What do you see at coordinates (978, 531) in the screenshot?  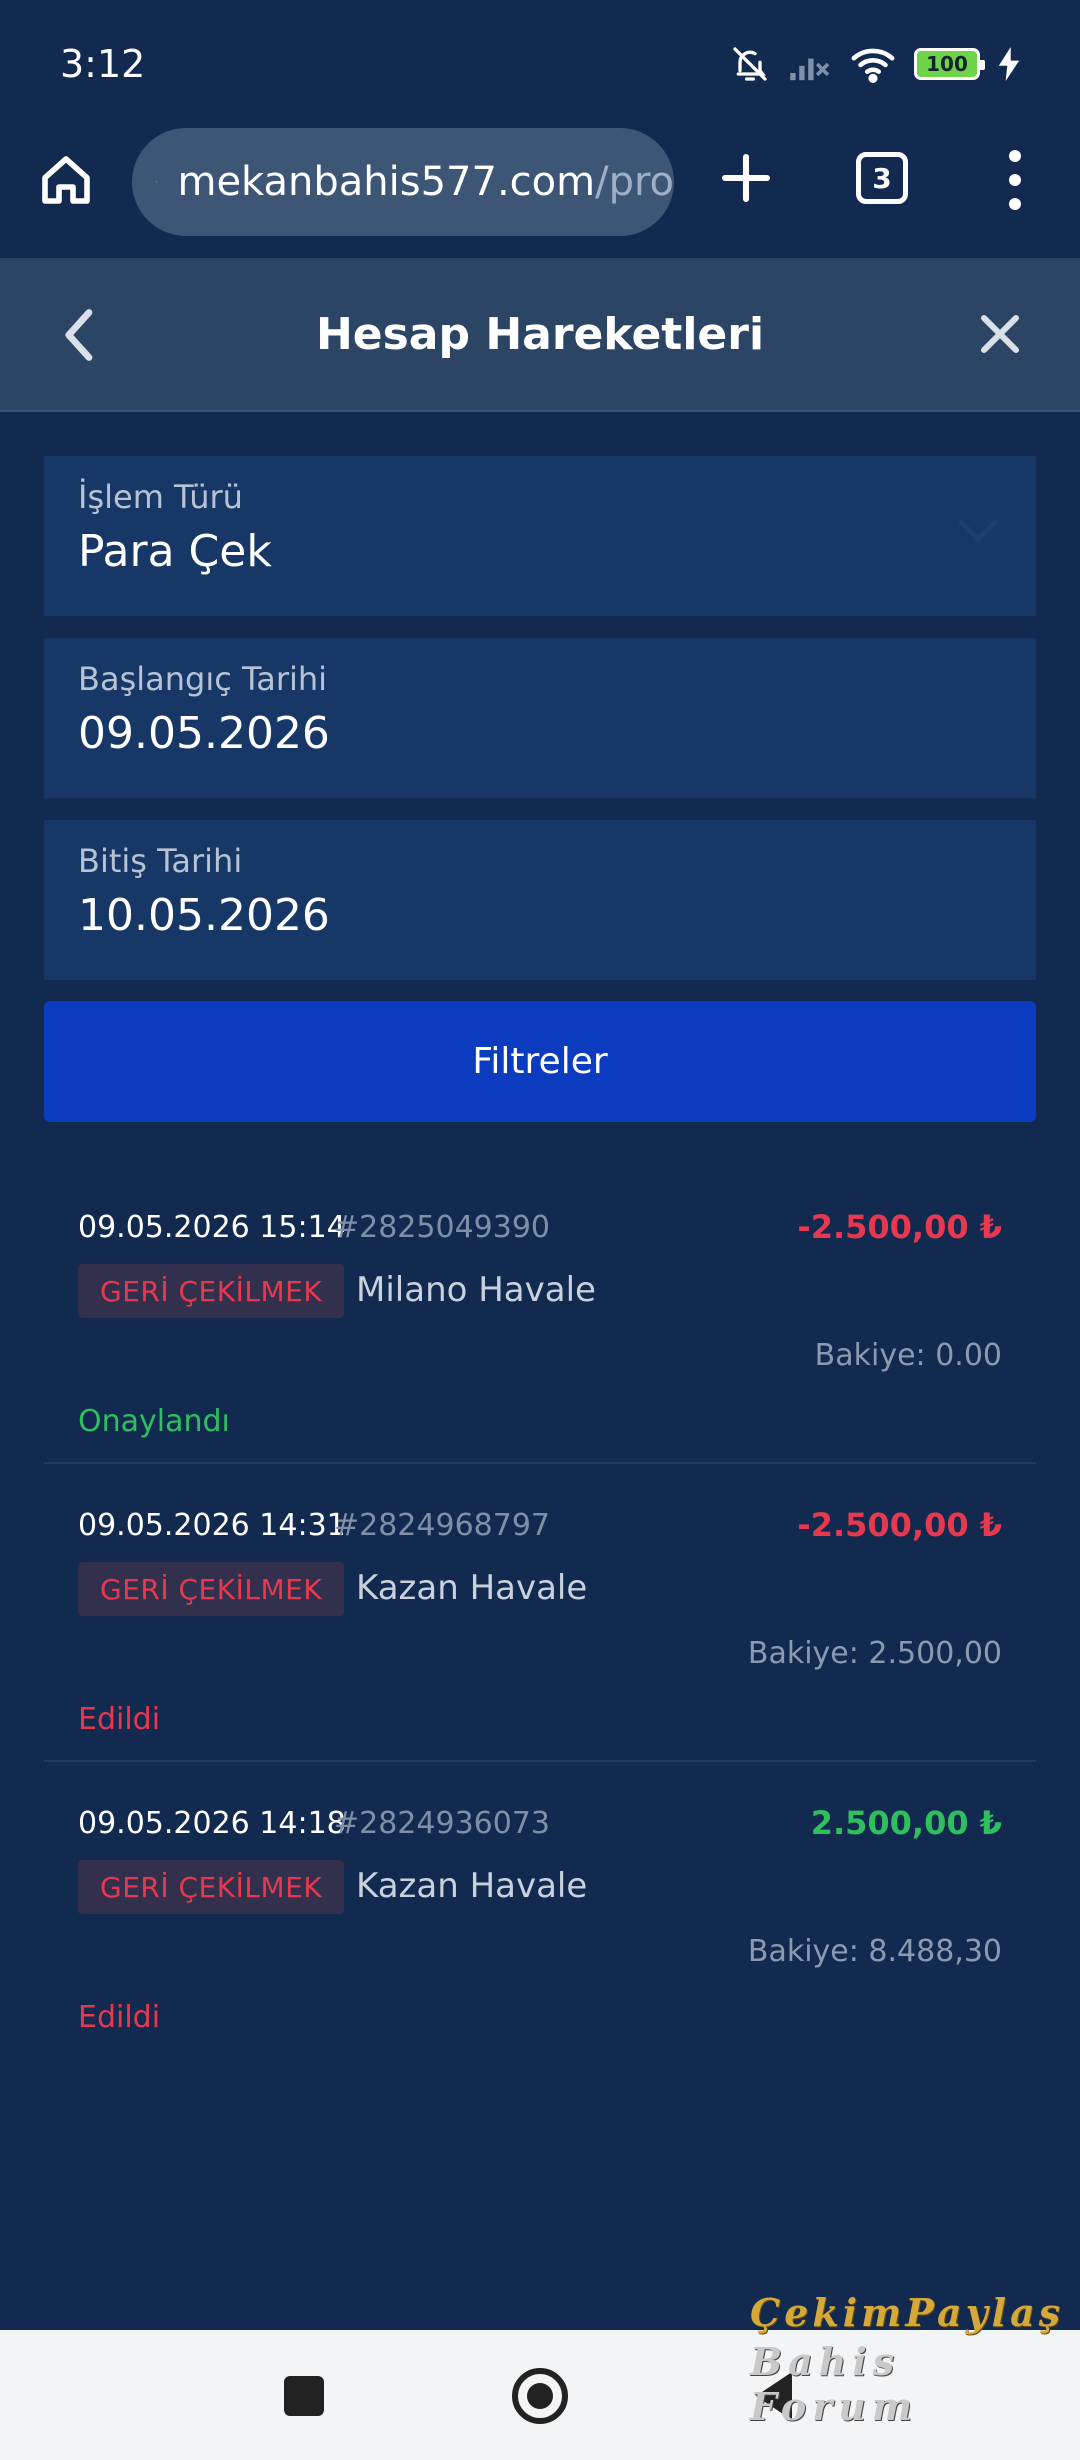 I see `chevron-down-icon` at bounding box center [978, 531].